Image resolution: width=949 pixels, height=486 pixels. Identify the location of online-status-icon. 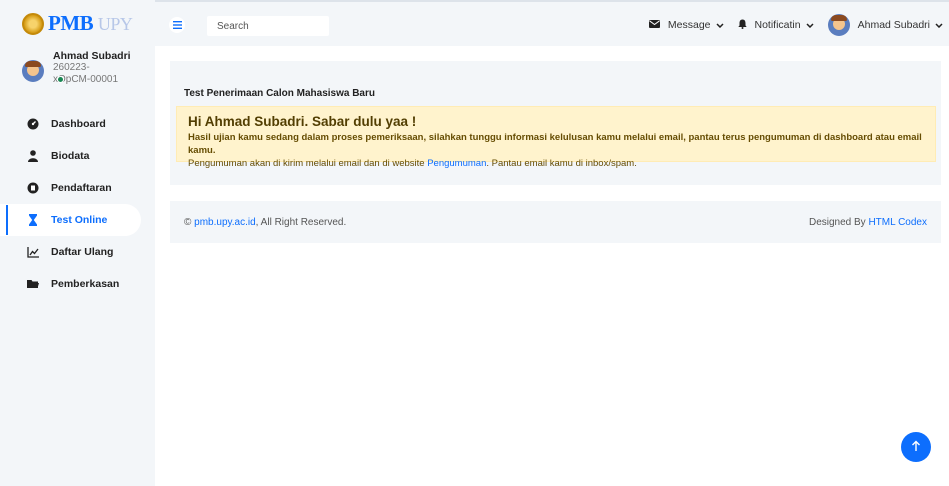
(60, 79).